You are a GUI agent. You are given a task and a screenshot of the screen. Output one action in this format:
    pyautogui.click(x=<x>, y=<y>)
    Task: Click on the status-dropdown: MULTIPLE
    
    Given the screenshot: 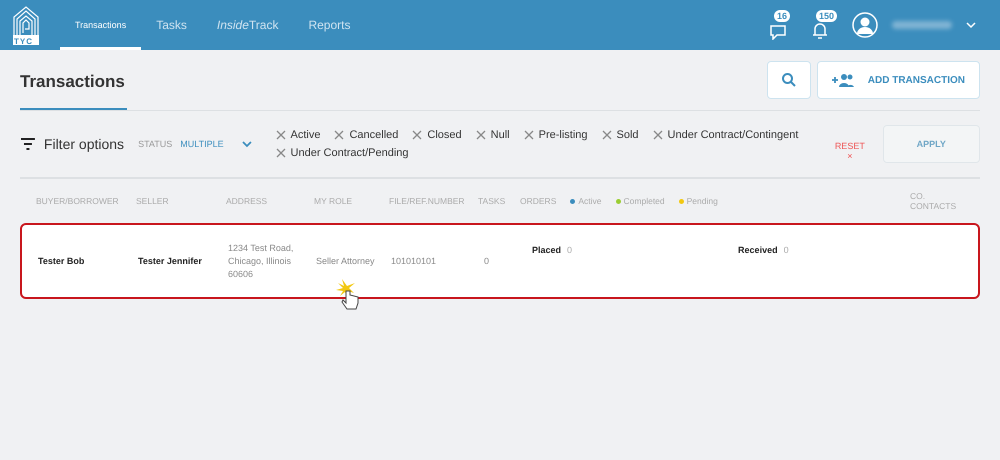 What is the action you would take?
    pyautogui.click(x=202, y=144)
    